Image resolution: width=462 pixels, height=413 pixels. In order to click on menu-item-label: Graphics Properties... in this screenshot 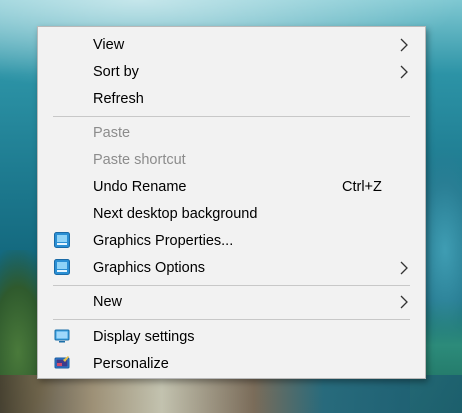, I will do `click(163, 241)`.